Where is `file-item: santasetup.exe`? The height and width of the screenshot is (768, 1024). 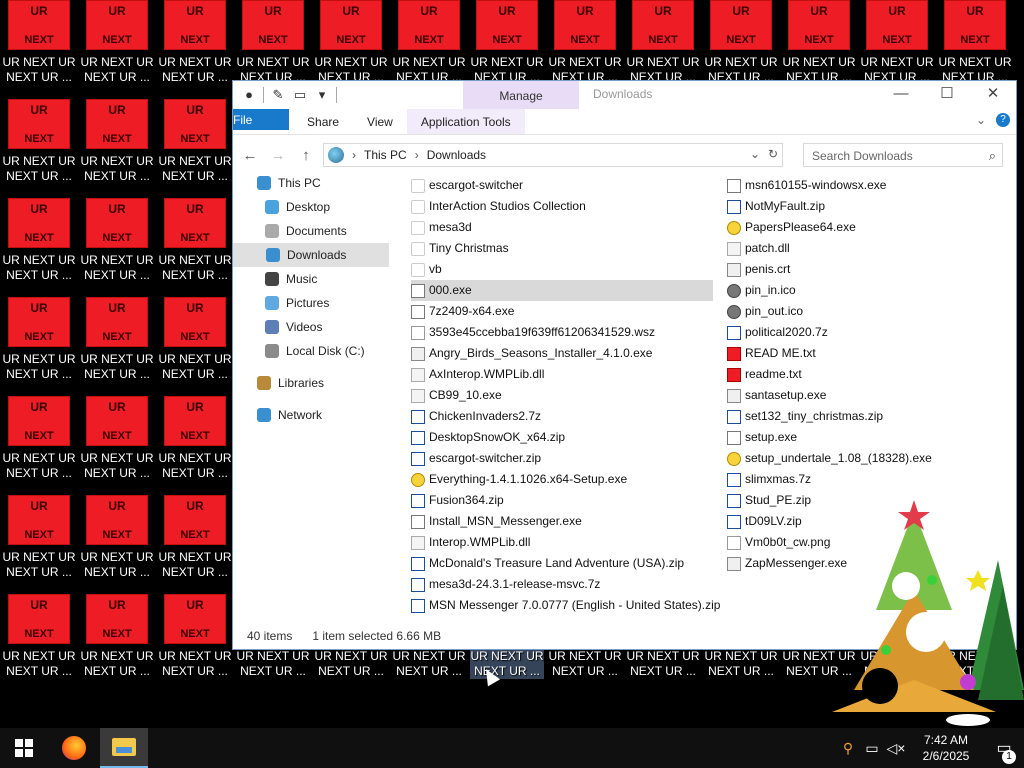 file-item: santasetup.exe is located at coordinates (776, 395).